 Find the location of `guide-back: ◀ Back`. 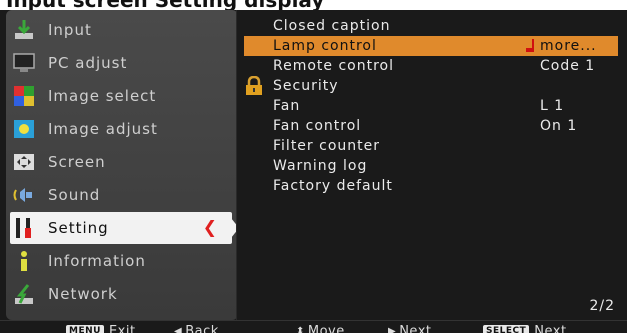

guide-back: ◀ Back is located at coordinates (196, 328).